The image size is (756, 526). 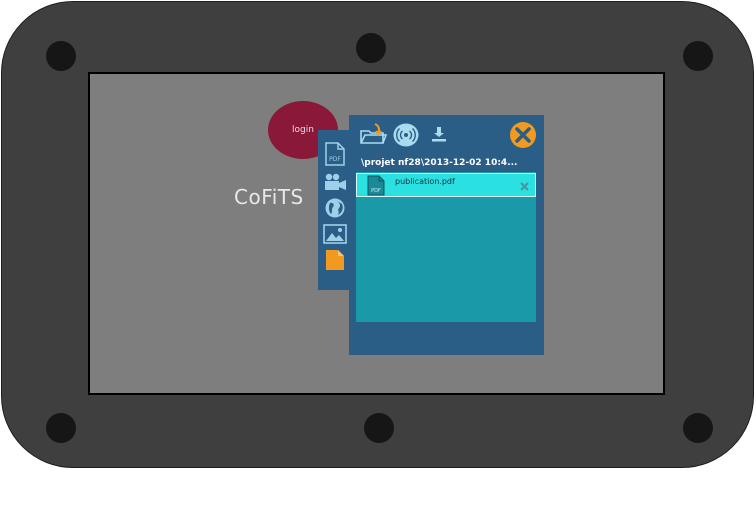 I want to click on list-item: PDF publication.pdf, so click(x=446, y=185).